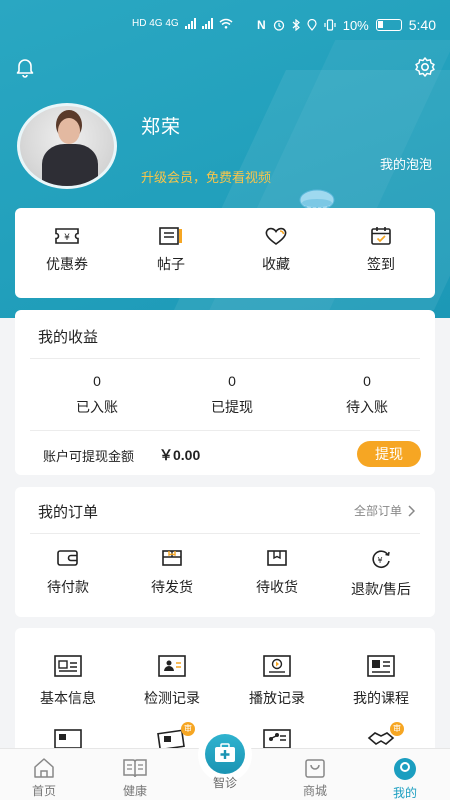  What do you see at coordinates (206, 176) in the screenshot?
I see `upgrade-vip-link: 升级会员，免费看视频` at bounding box center [206, 176].